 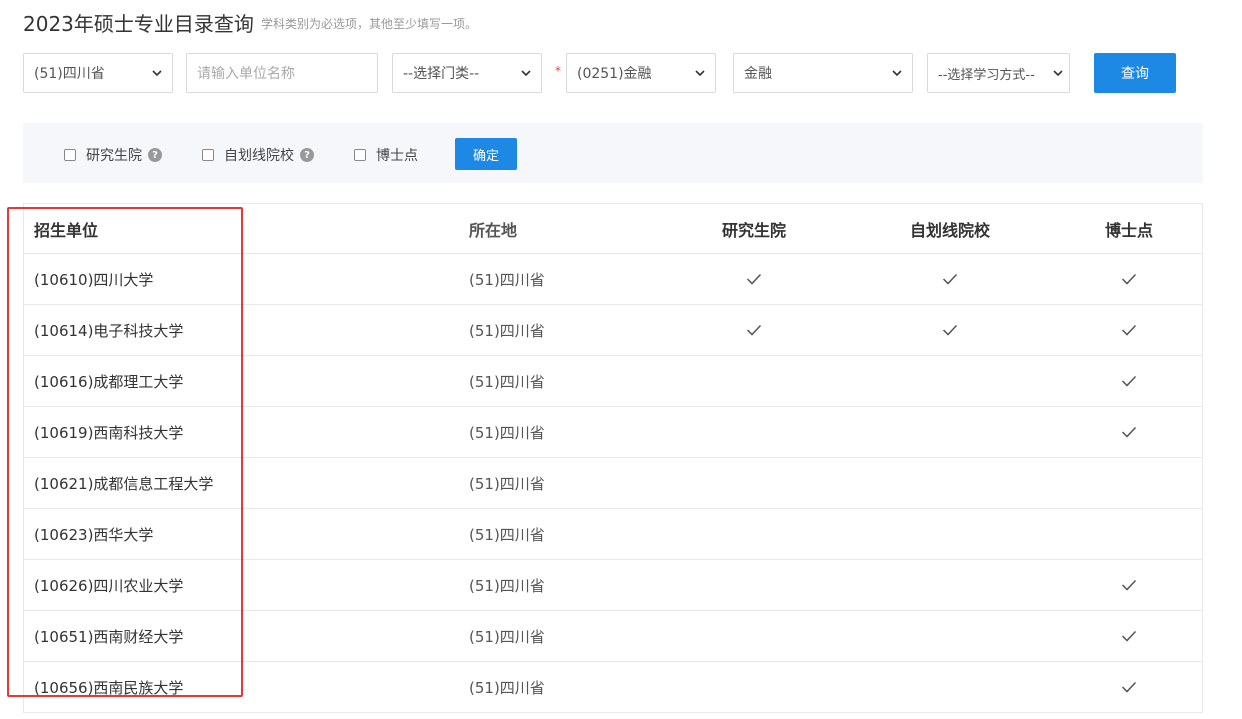 What do you see at coordinates (614, 74) in the screenshot?
I see `subject-select-value: (0251)金融` at bounding box center [614, 74].